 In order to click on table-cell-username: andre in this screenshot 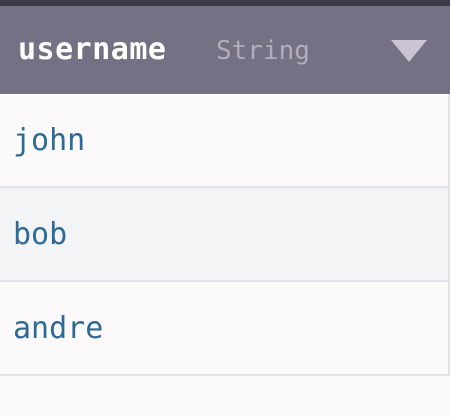, I will do `click(58, 329)`.